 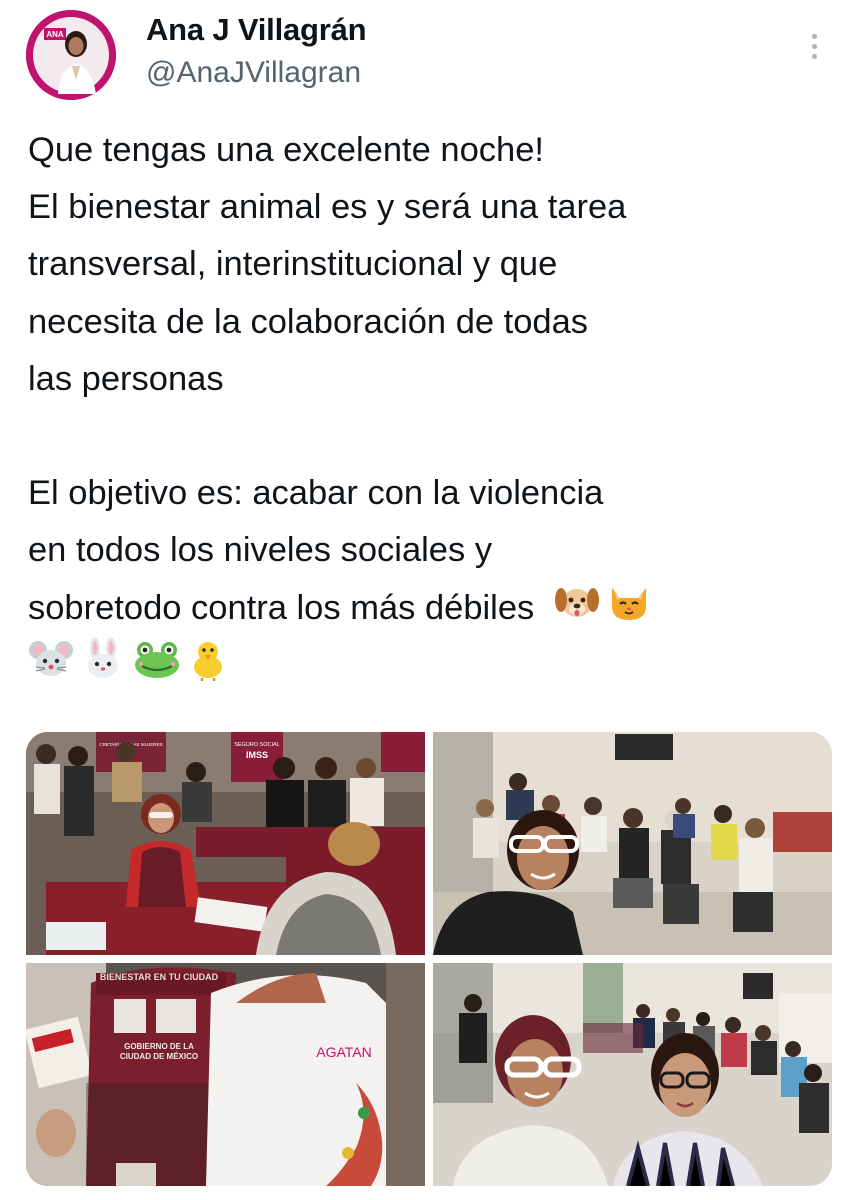 I want to click on avatar: ANA, so click(x=71, y=55).